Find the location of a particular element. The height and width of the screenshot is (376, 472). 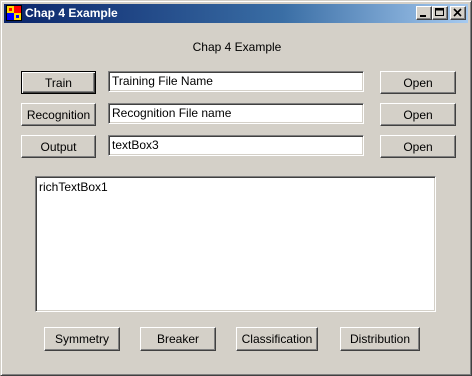

open-output-button: Open is located at coordinates (418, 146).